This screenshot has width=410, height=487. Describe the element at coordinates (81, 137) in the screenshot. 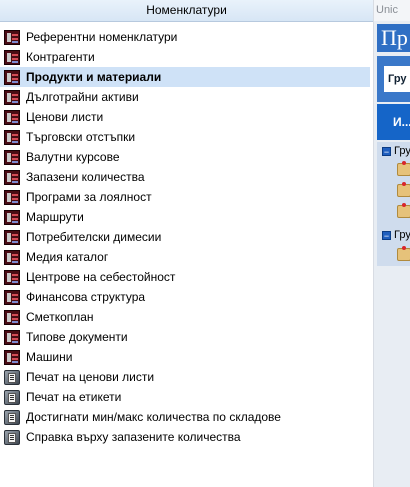

I see `nomenclature-item-label: Търговски отстъпки` at that location.